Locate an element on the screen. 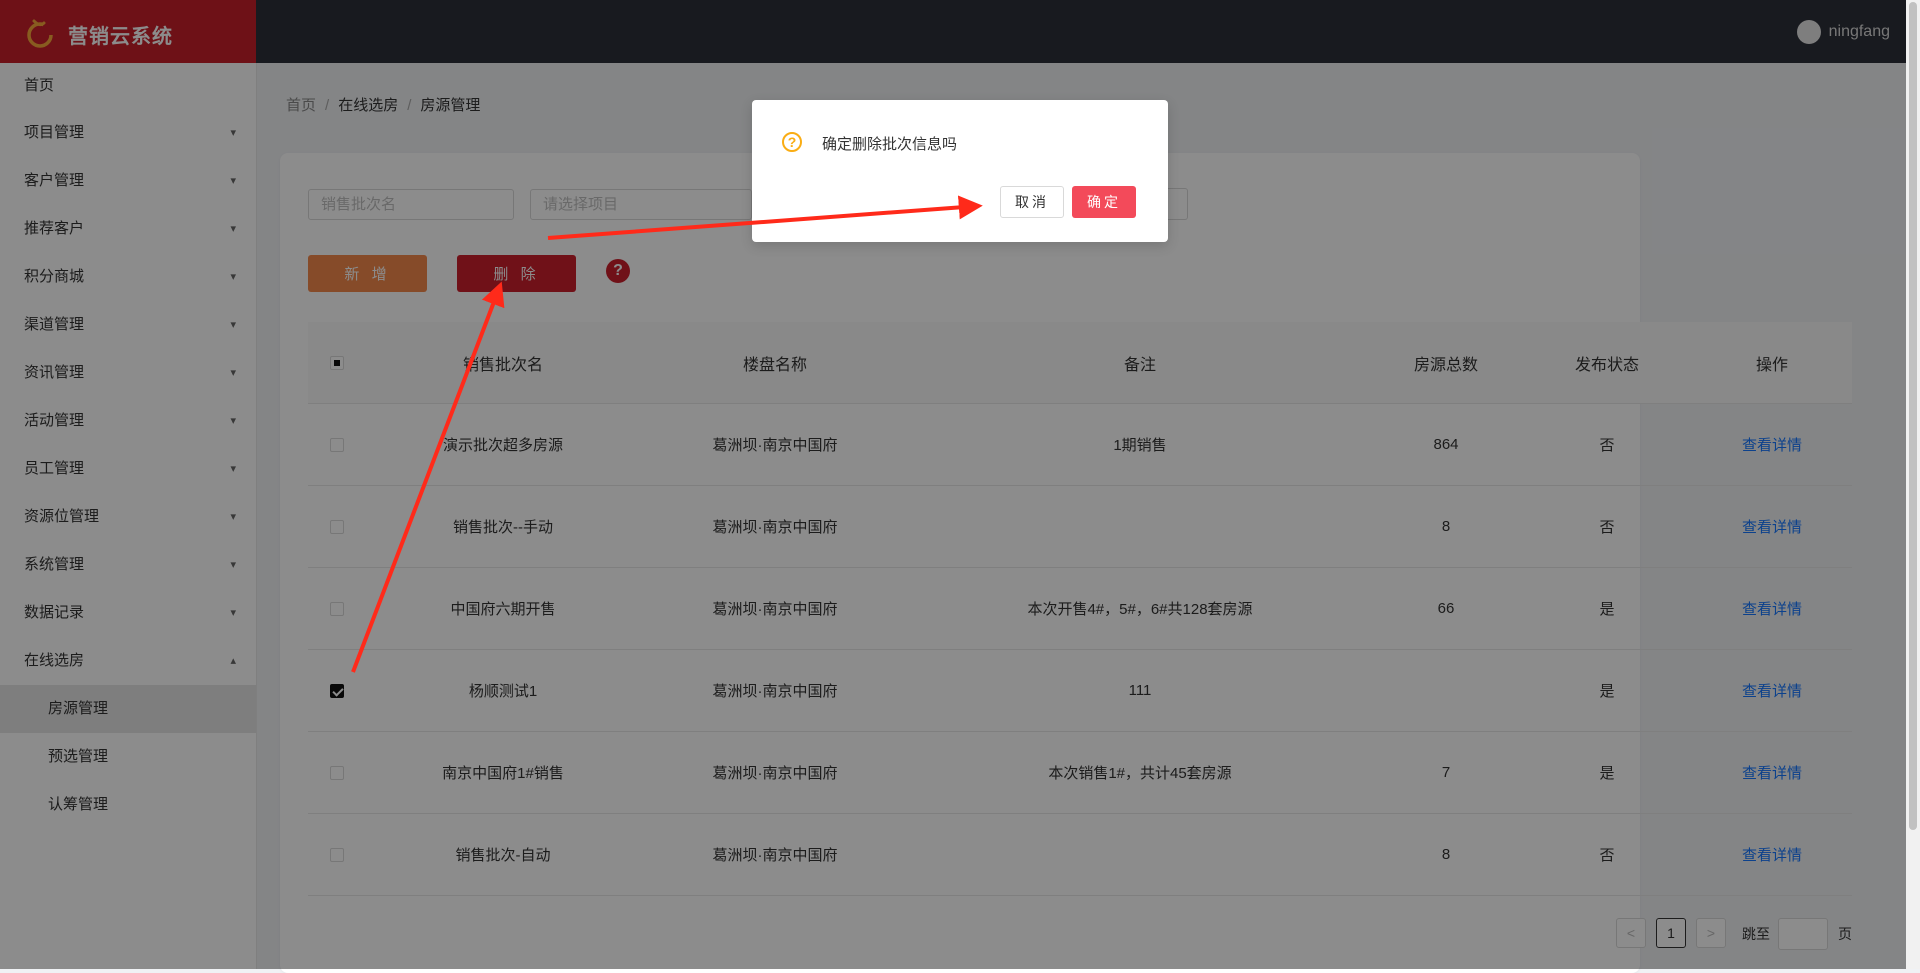 The height and width of the screenshot is (973, 1920). question-icon: ? is located at coordinates (792, 142).